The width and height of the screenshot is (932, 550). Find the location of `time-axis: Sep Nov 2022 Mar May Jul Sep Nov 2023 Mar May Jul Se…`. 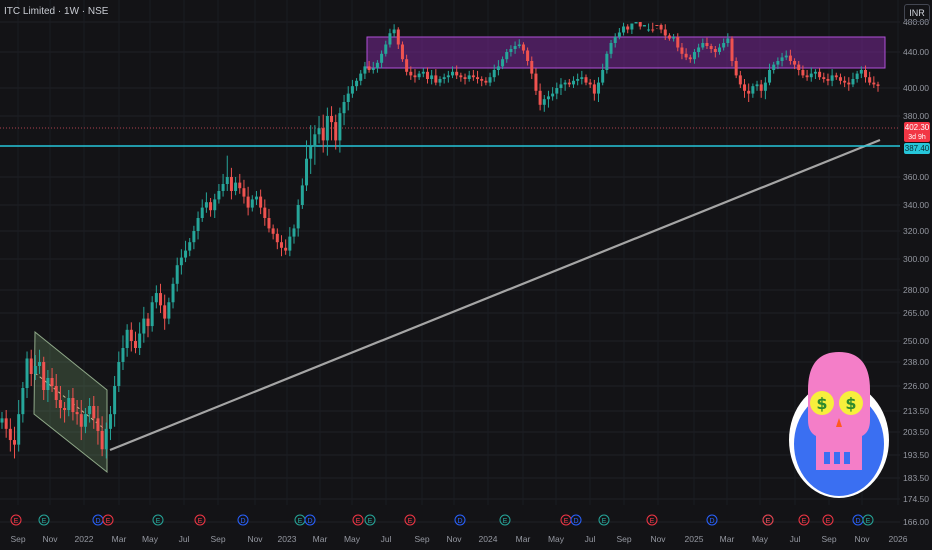

time-axis: Sep Nov 2022 Mar May Jul Sep Nov 2023 Mar May Jul Se… is located at coordinates (458, 539).